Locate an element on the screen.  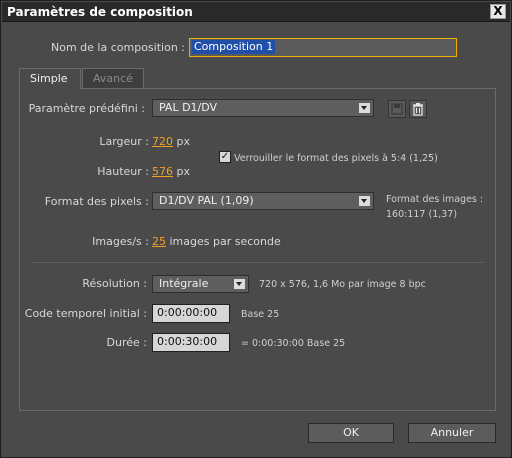
frame-rate-field: 25 images par seconde is located at coordinates (216, 241).